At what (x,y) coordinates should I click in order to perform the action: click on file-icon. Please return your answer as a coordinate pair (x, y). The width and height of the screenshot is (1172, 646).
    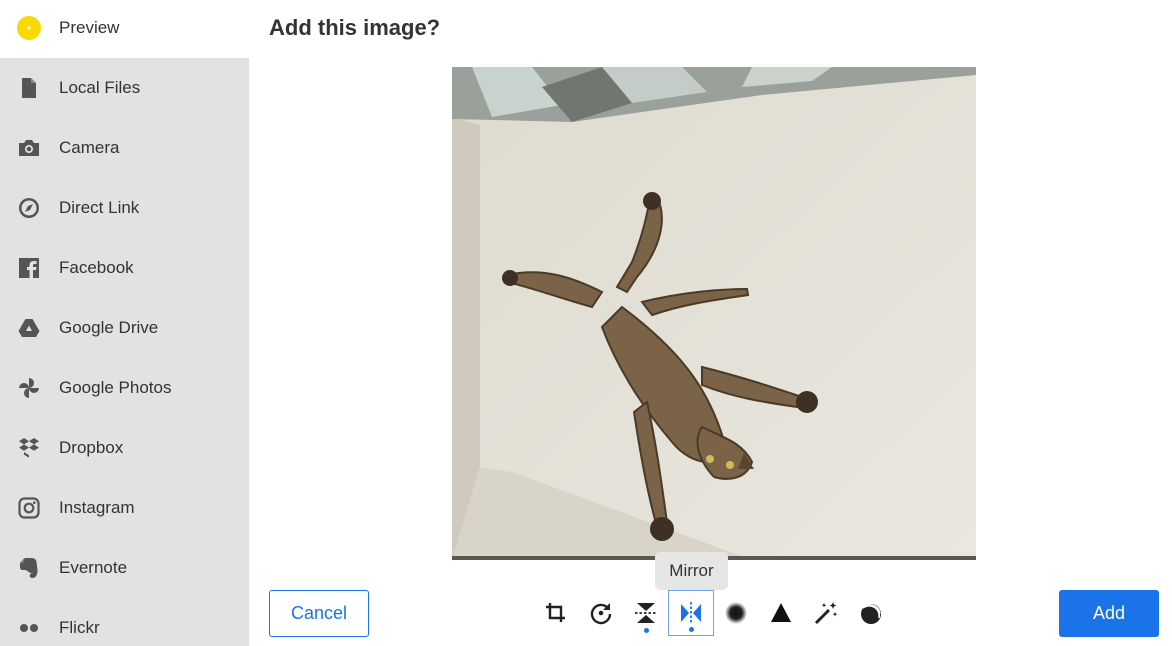
    Looking at the image, I should click on (29, 88).